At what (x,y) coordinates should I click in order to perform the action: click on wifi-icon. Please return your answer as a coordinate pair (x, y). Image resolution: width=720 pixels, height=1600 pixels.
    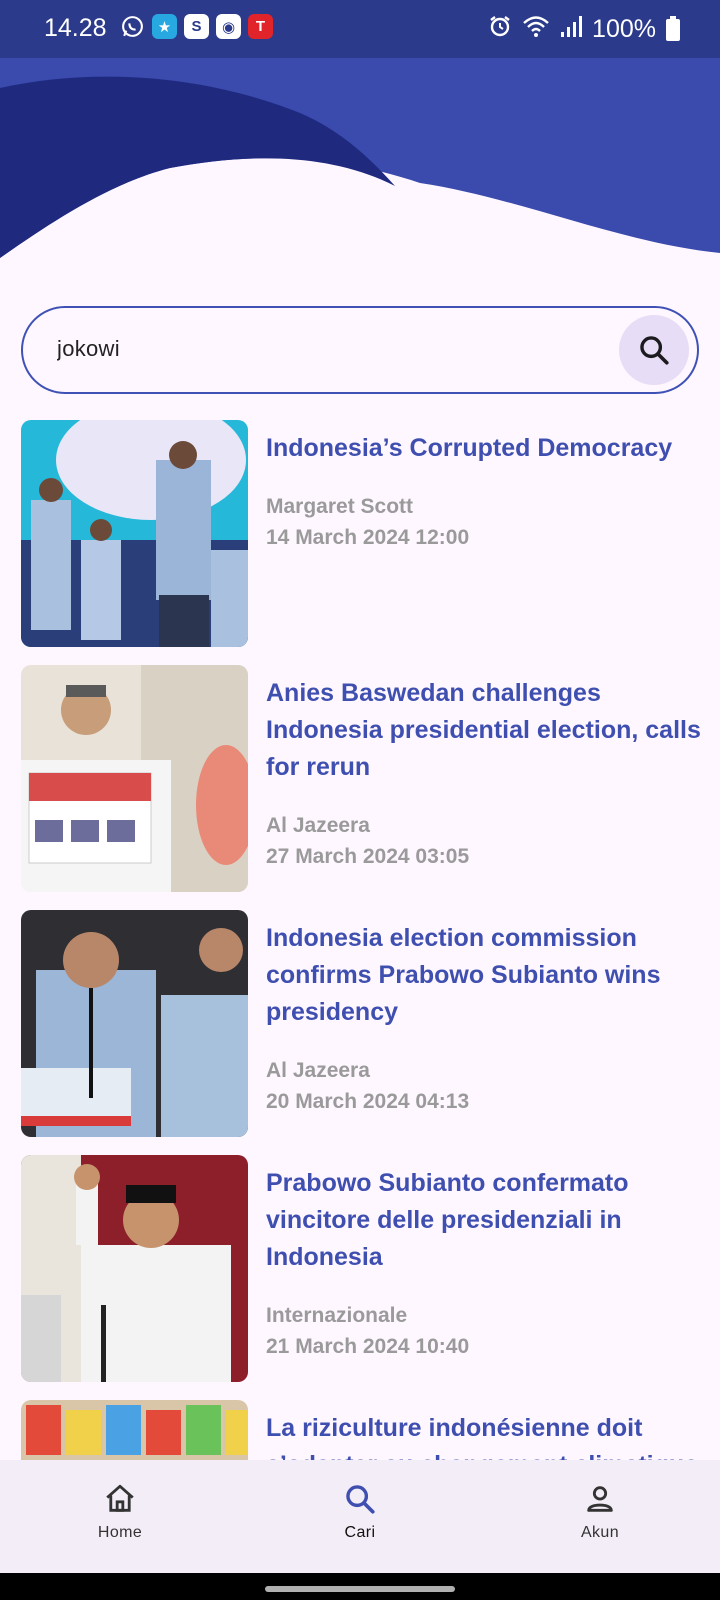
    Looking at the image, I should click on (536, 29).